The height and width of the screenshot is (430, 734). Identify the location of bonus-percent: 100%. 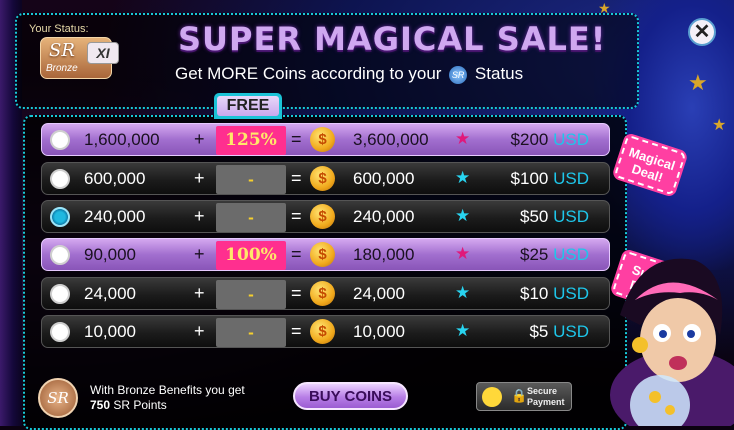
(251, 255).